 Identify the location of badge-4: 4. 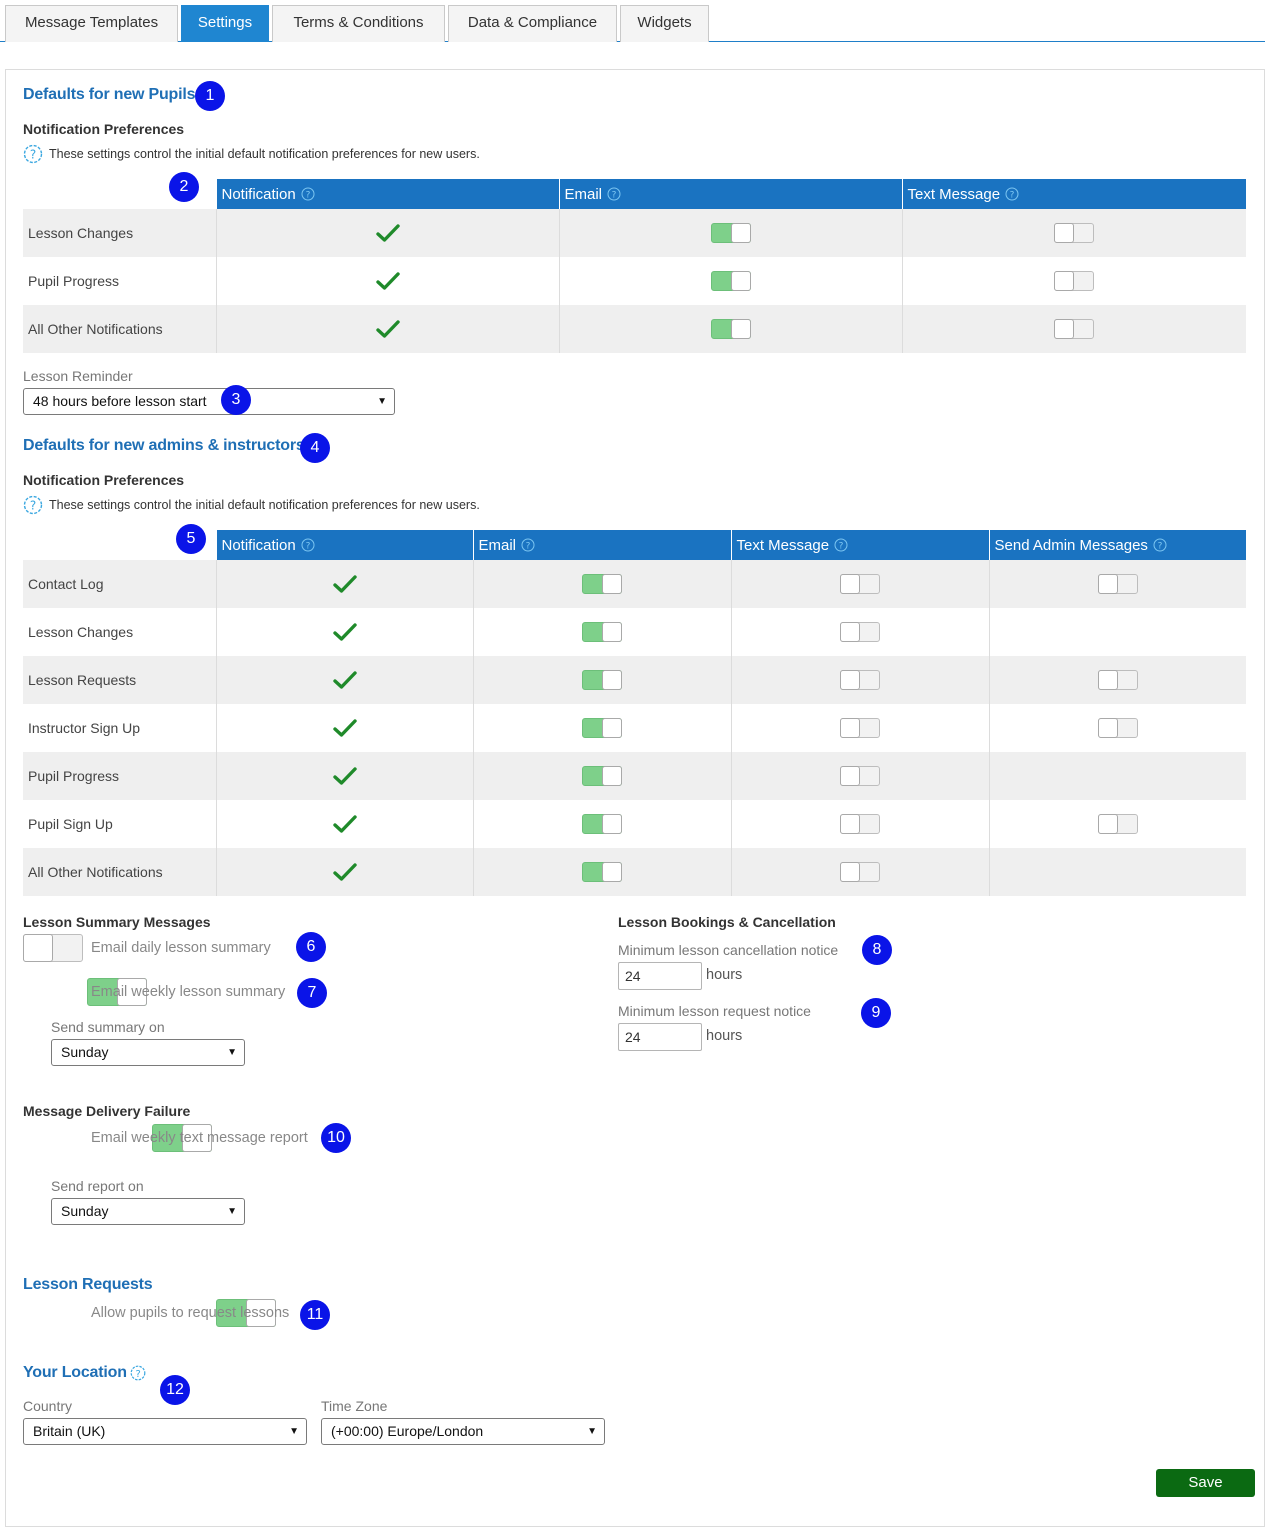
(315, 448).